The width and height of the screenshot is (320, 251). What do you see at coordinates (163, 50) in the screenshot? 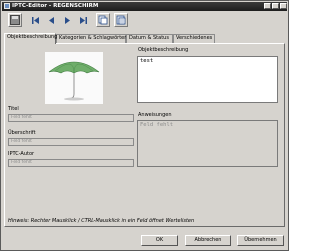
I see `objektbeschreibung-label: Objektbeschreibung` at bounding box center [163, 50].